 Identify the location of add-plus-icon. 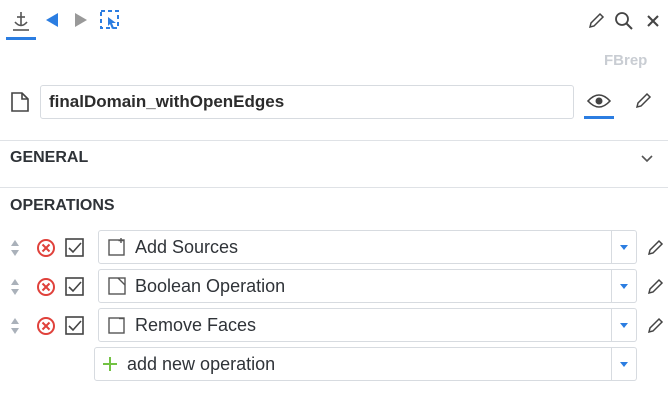
(110, 364).